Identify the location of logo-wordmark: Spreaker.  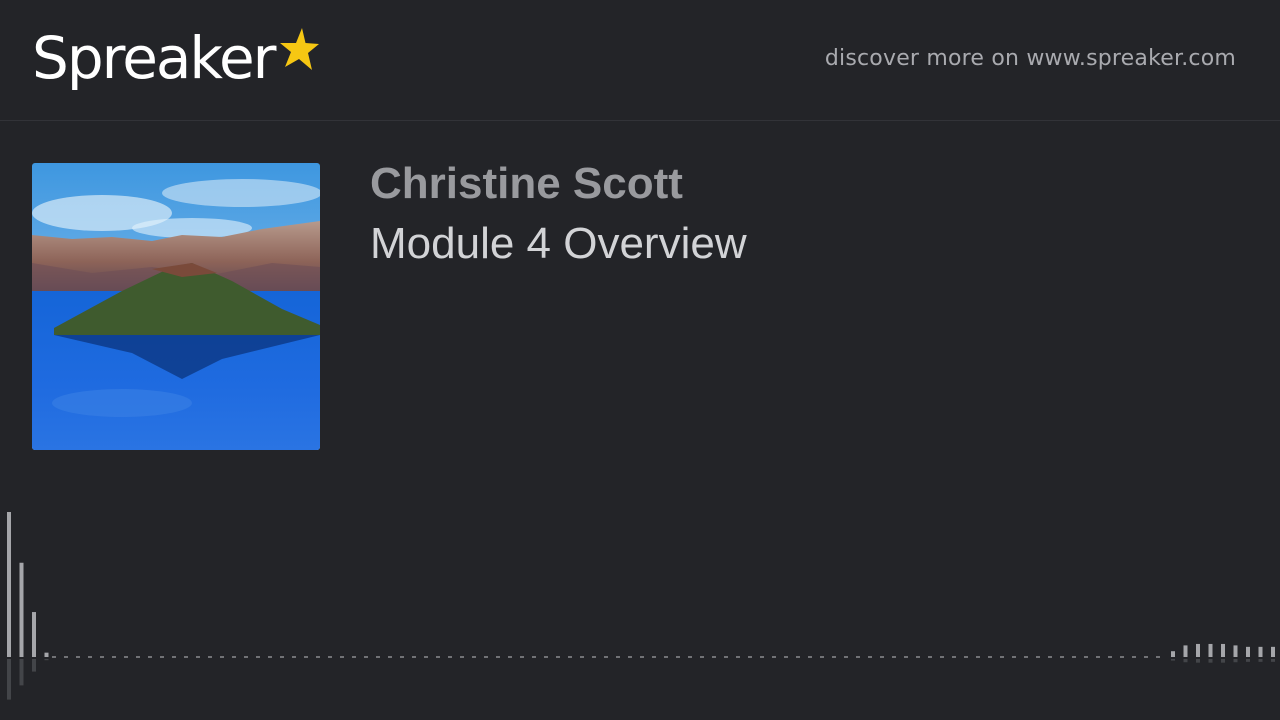
(154, 58).